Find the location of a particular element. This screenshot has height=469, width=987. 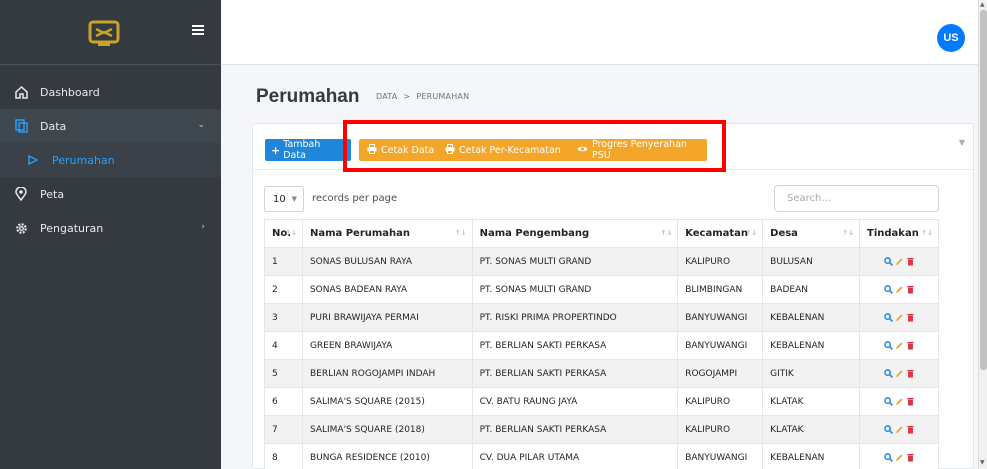

column-header-nama-perumahan: Nama Perumahan ↑↓ is located at coordinates (387, 233).